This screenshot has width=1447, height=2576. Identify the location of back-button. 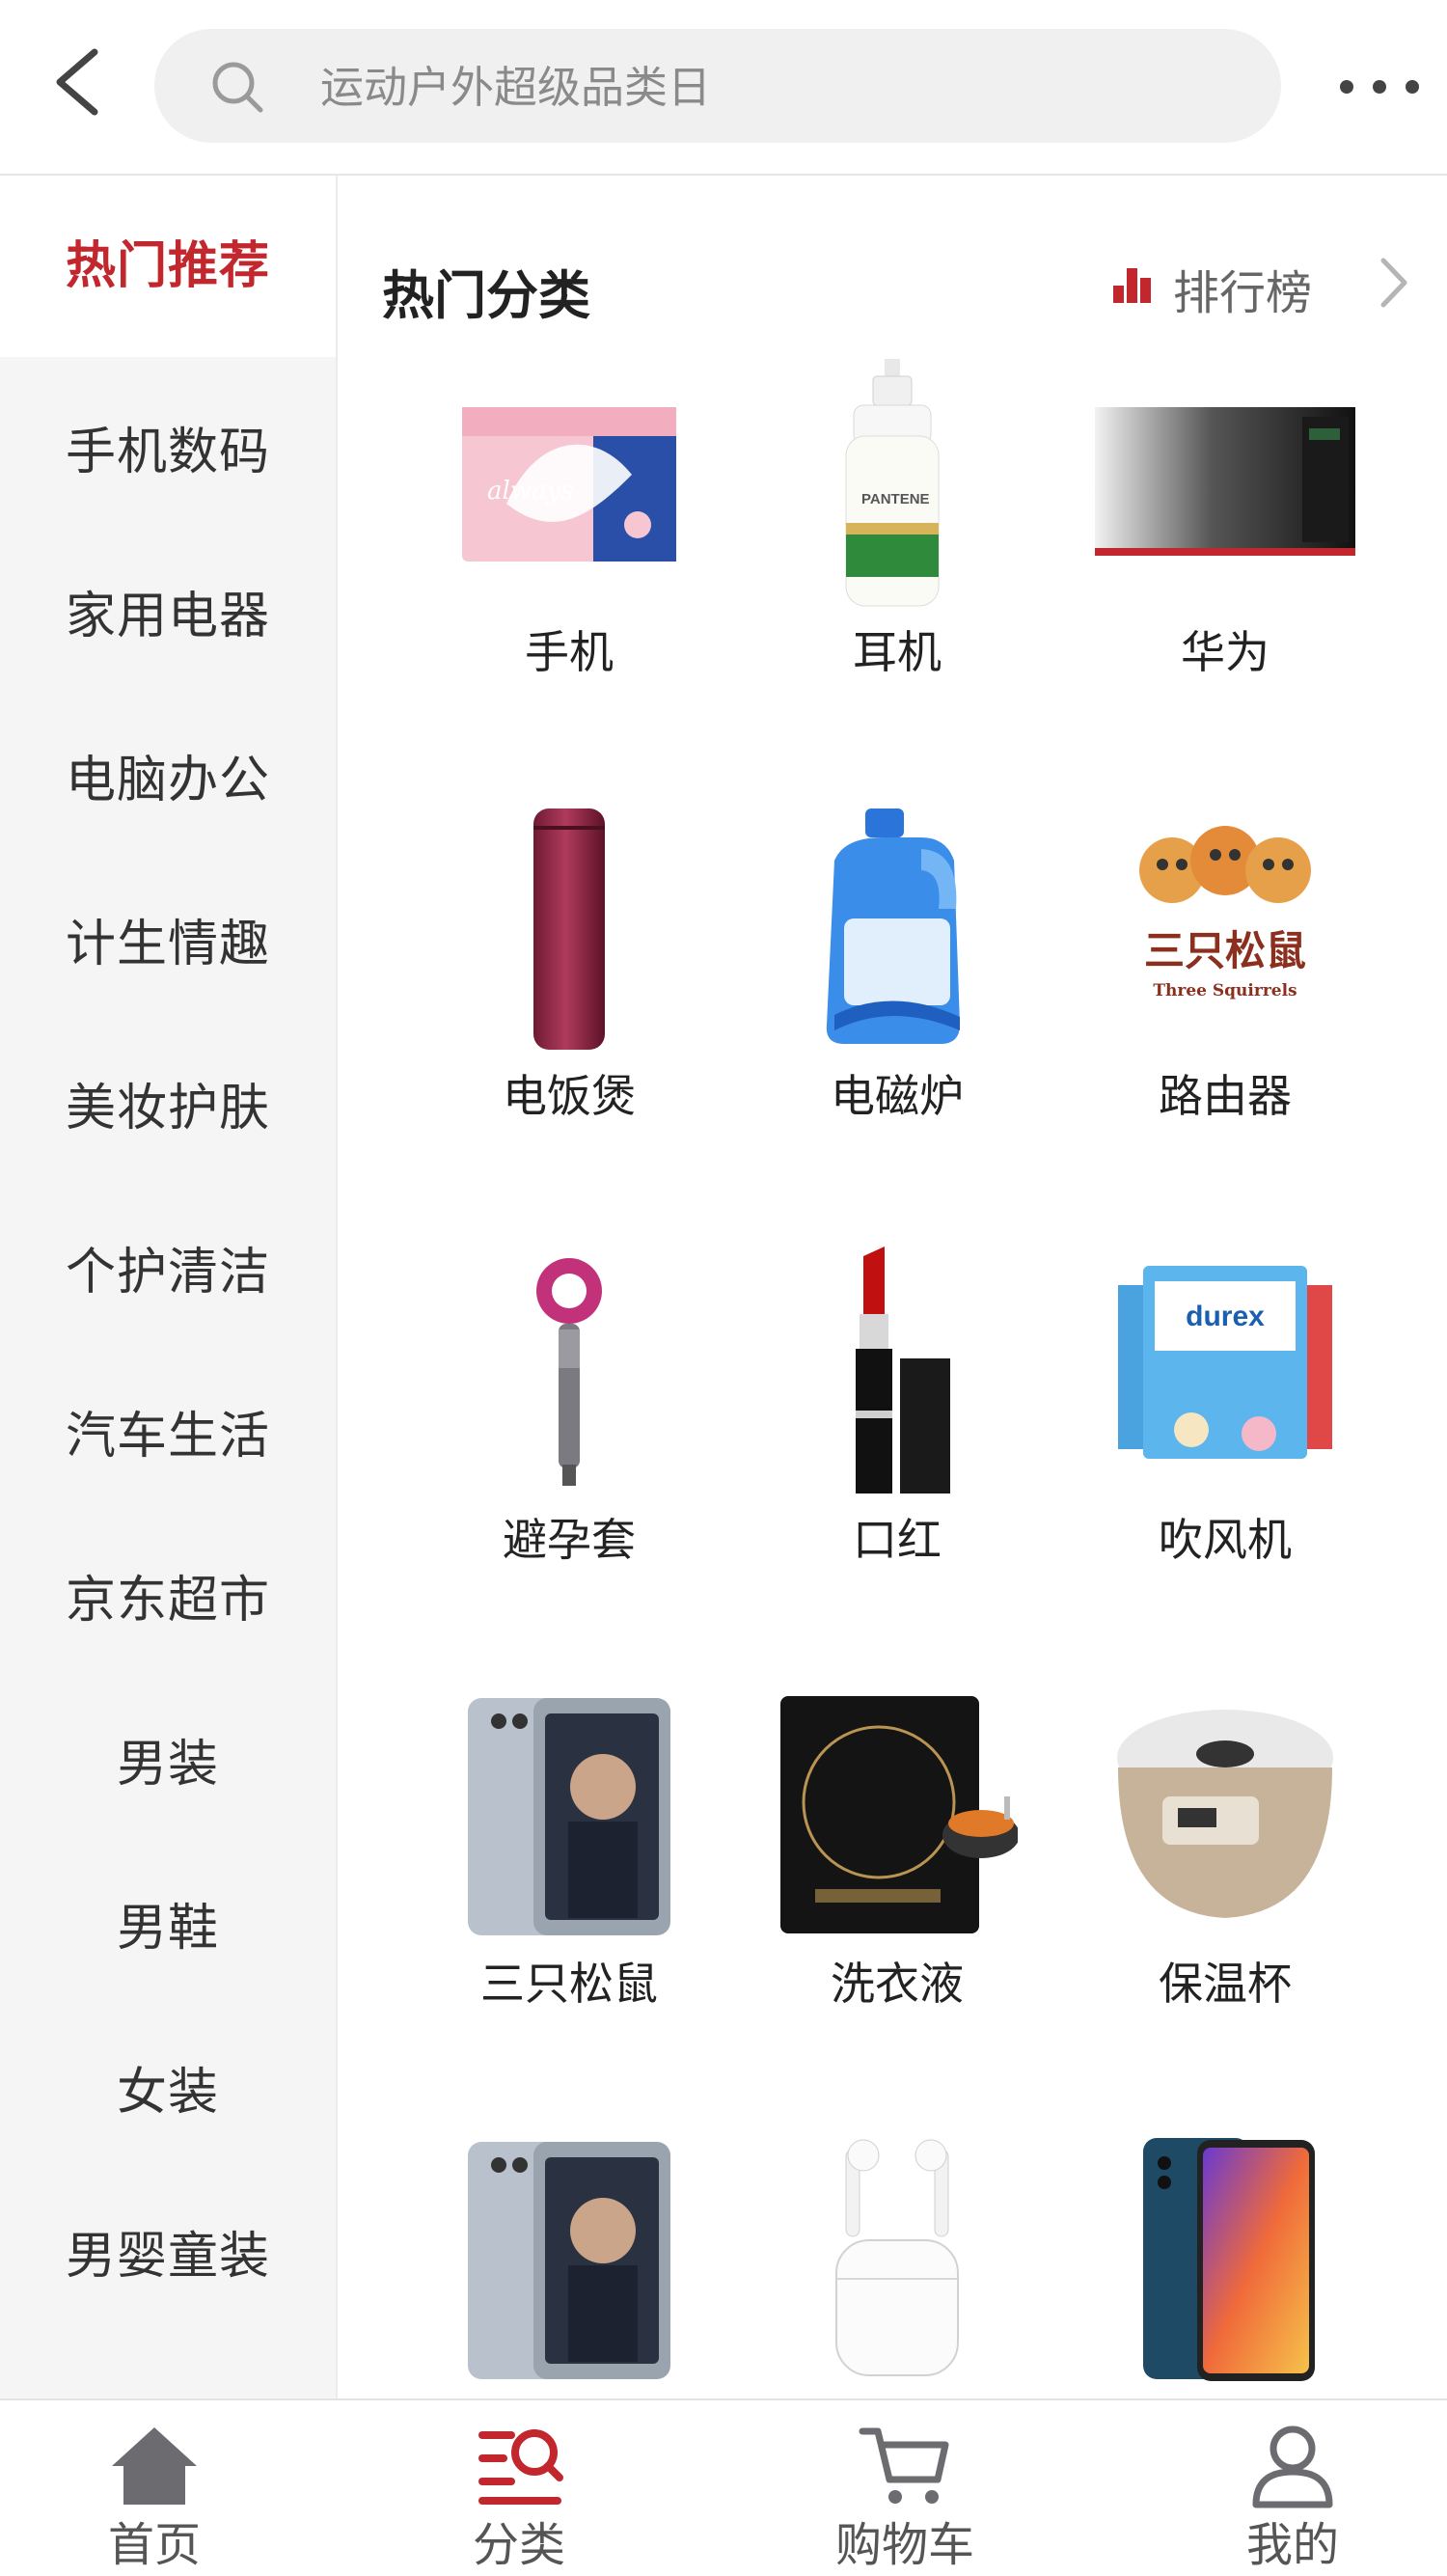
(77, 82).